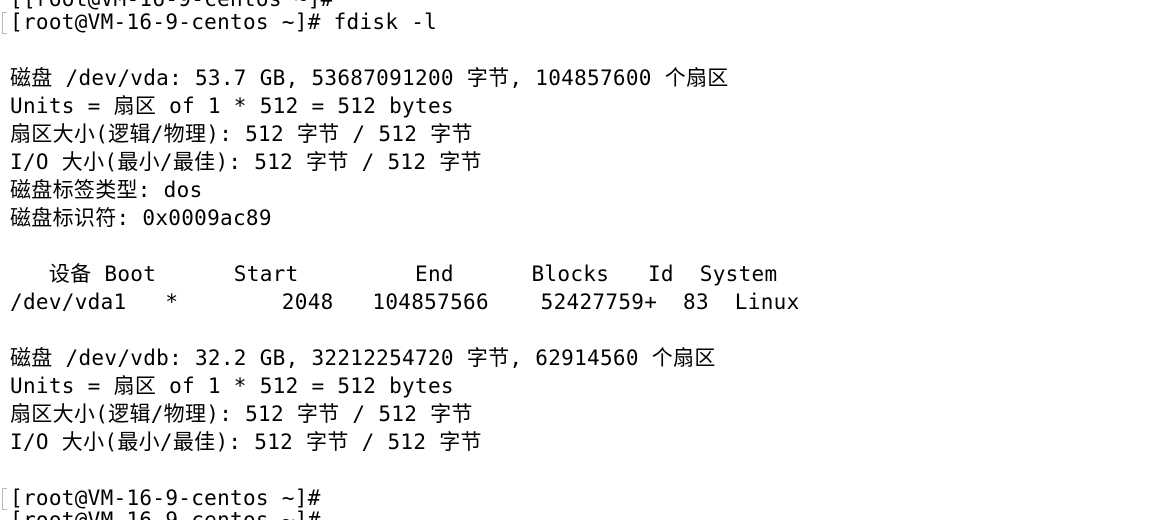 The image size is (1152, 520). Describe the element at coordinates (246, 162) in the screenshot. I see `terminal-line-vda-io-size: I/O 大小(最小/最佳): 512 字节 / 512 字节` at that location.